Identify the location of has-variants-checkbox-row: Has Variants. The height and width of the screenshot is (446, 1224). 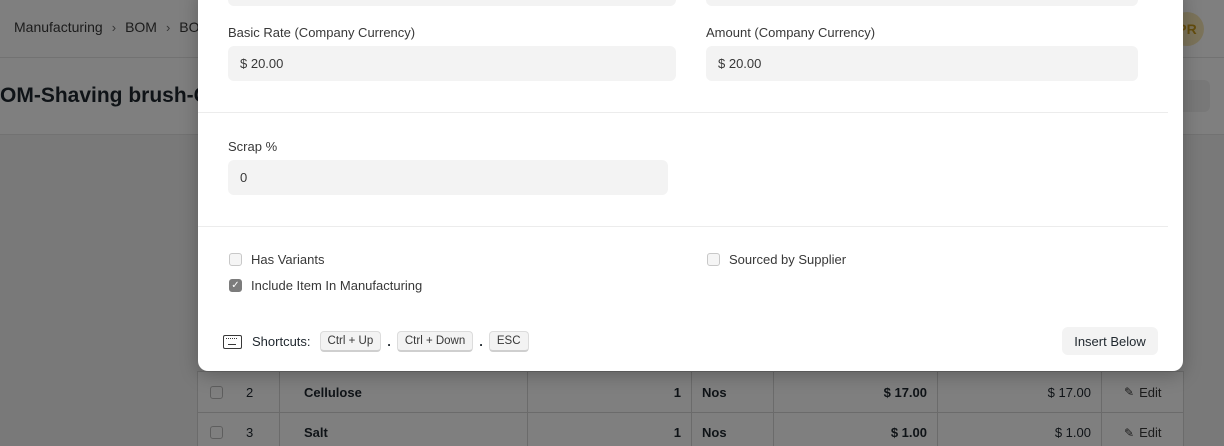
(276, 259).